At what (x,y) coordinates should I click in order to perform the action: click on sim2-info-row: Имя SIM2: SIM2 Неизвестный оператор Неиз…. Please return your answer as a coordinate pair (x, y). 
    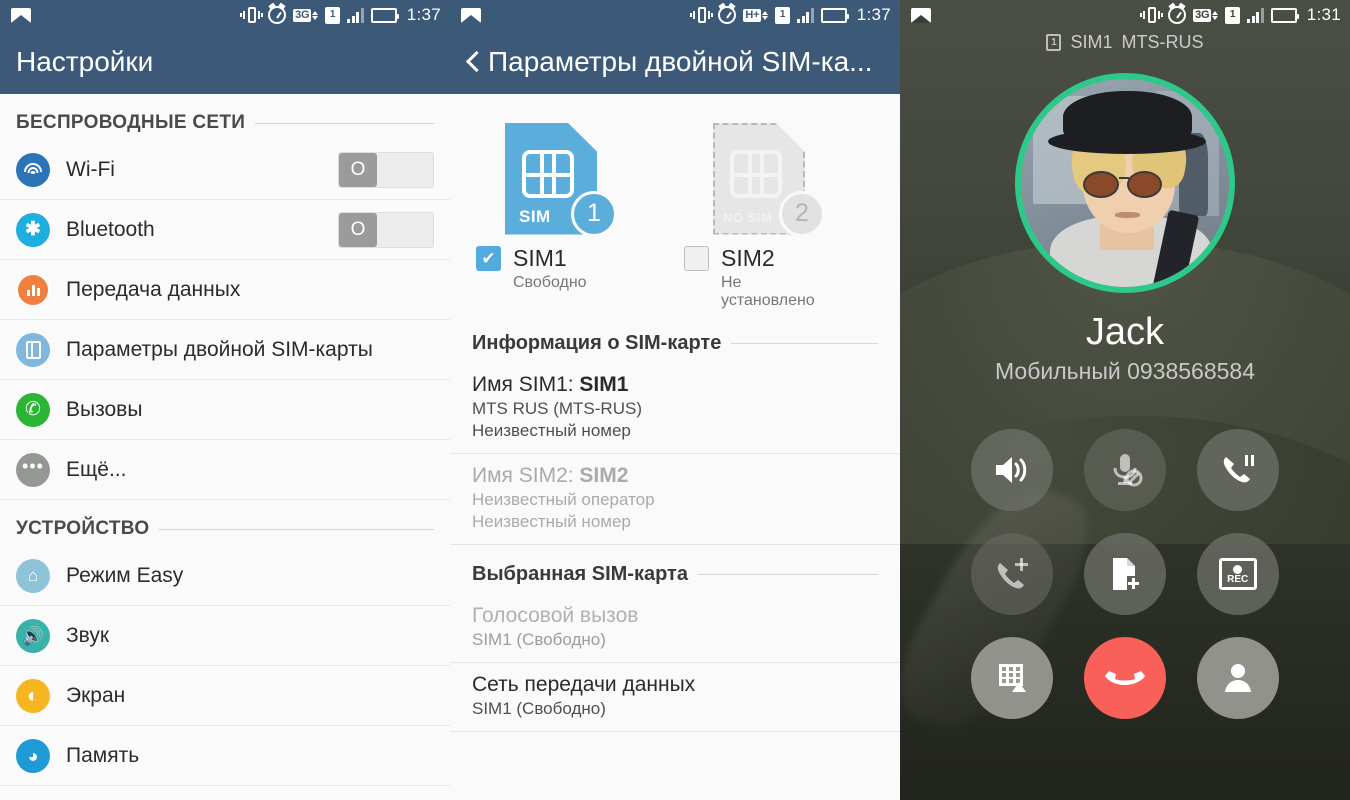
    Looking at the image, I should click on (675, 499).